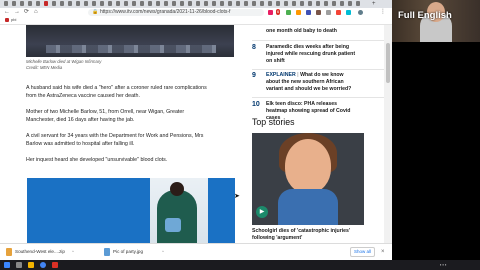  Describe the element at coordinates (262, 212) in the screenshot. I see `play-icon: ▶` at that location.